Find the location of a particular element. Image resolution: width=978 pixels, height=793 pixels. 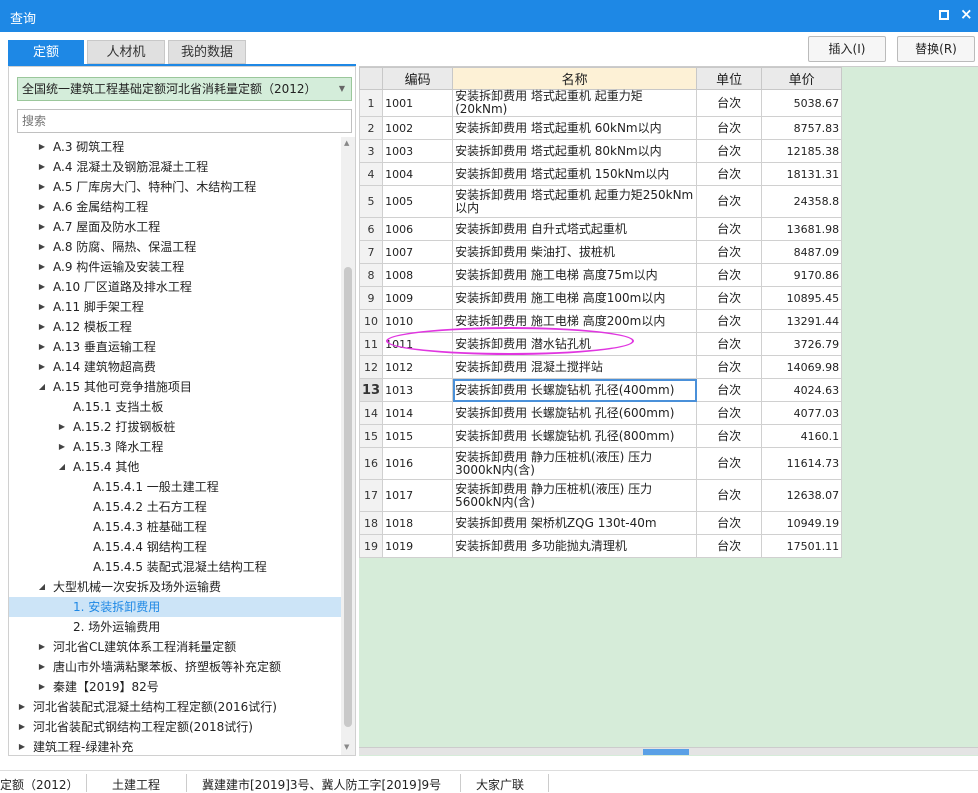

grid-horizontal-scrollbar is located at coordinates (668, 751).